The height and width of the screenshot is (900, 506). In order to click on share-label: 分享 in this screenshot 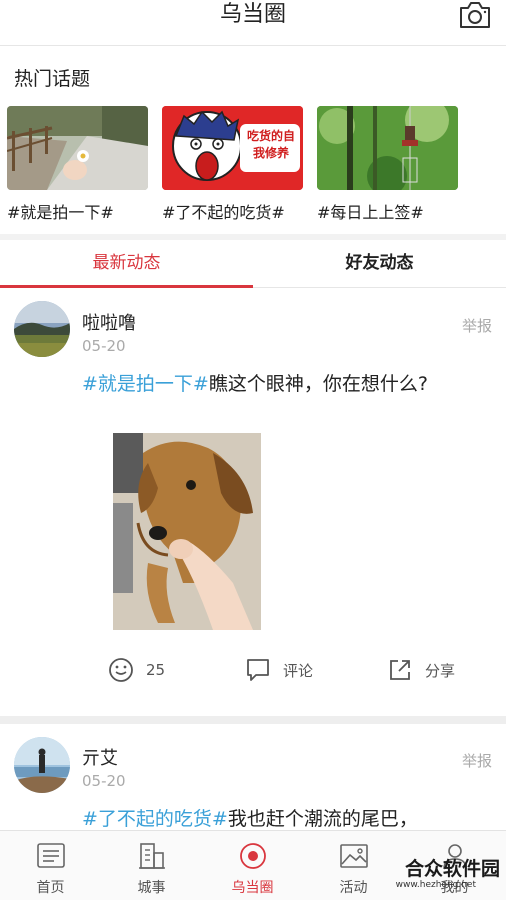, I will do `click(440, 670)`.